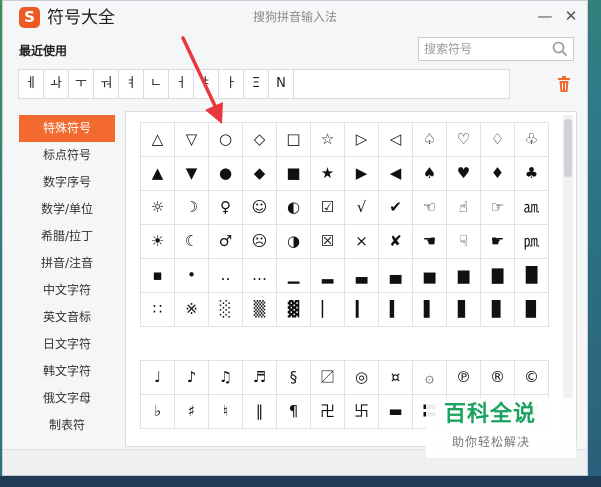 The width and height of the screenshot is (601, 487). Describe the element at coordinates (226, 140) in the screenshot. I see `symbol-cell: ○` at that location.